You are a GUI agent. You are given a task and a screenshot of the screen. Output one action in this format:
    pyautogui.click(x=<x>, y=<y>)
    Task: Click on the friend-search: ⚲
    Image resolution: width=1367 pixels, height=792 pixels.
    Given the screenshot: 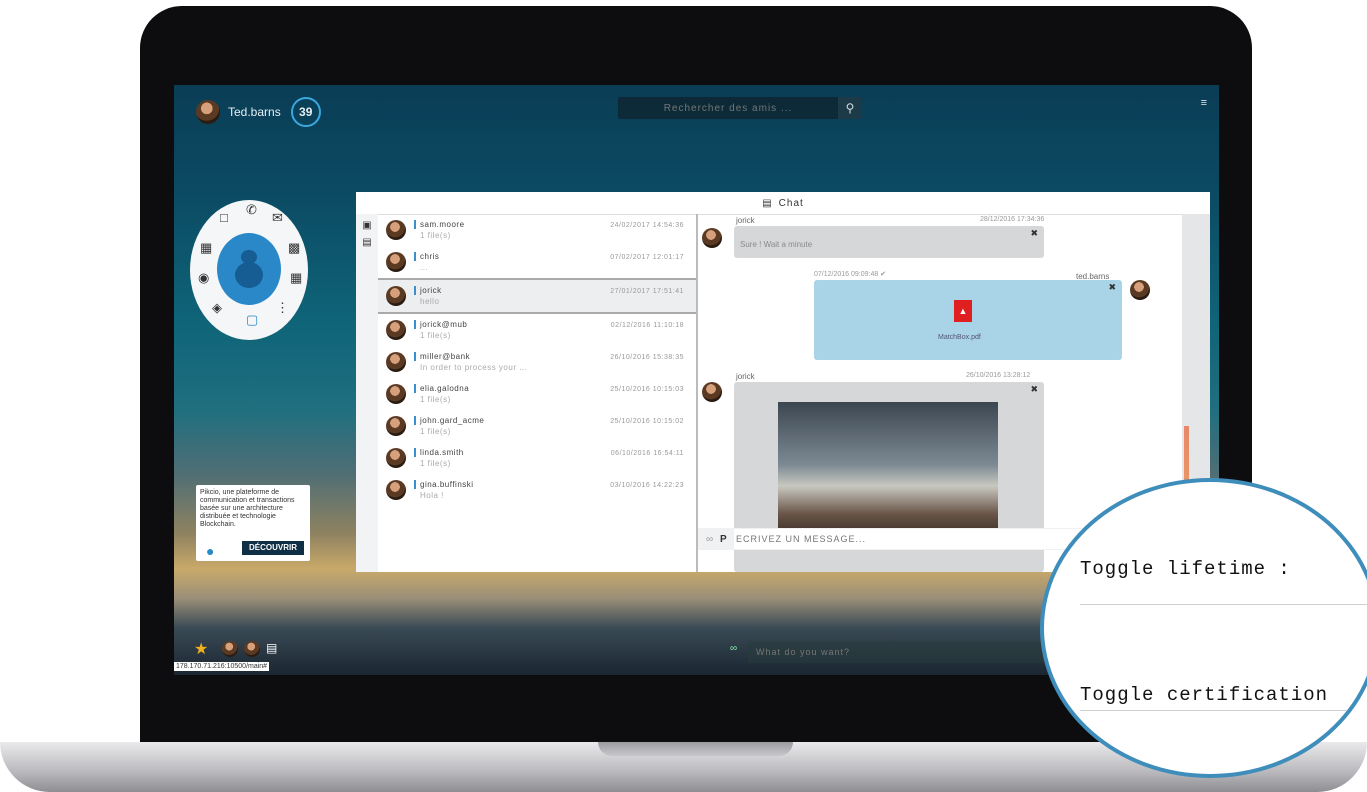 What is the action you would take?
    pyautogui.click(x=740, y=108)
    